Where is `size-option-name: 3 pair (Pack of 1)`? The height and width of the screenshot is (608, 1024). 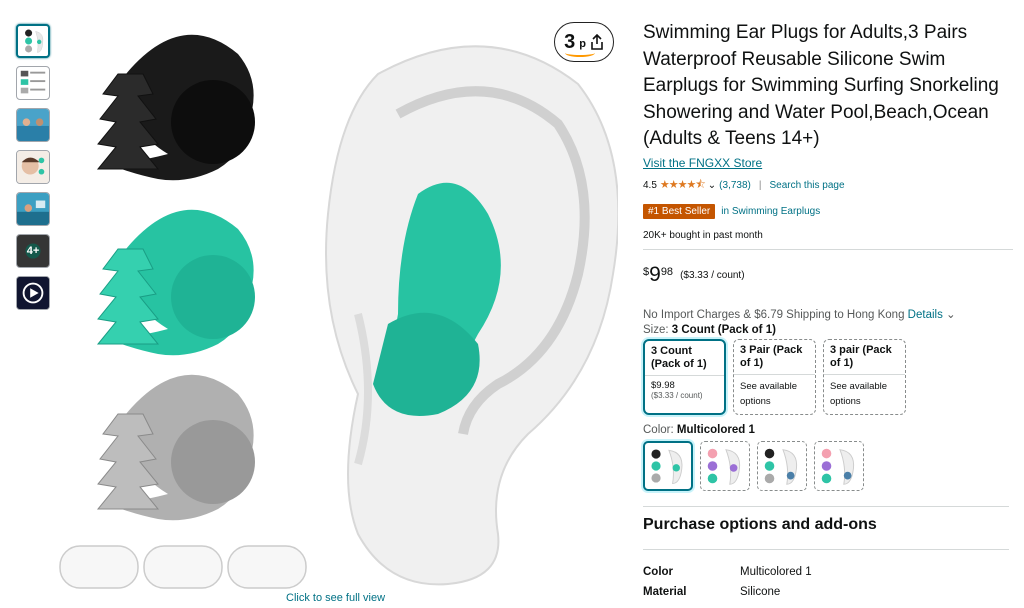
size-option-name: 3 pair (Pack of 1) is located at coordinates (861, 356).